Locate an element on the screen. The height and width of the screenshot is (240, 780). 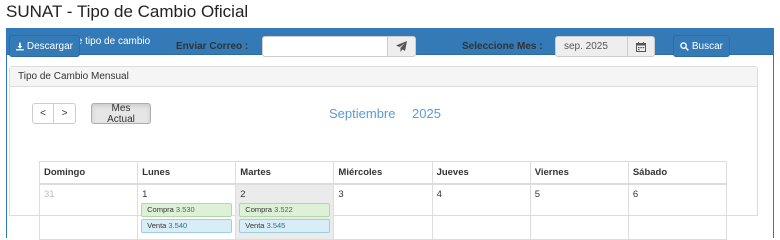
search-label: Buscar is located at coordinates (707, 46).